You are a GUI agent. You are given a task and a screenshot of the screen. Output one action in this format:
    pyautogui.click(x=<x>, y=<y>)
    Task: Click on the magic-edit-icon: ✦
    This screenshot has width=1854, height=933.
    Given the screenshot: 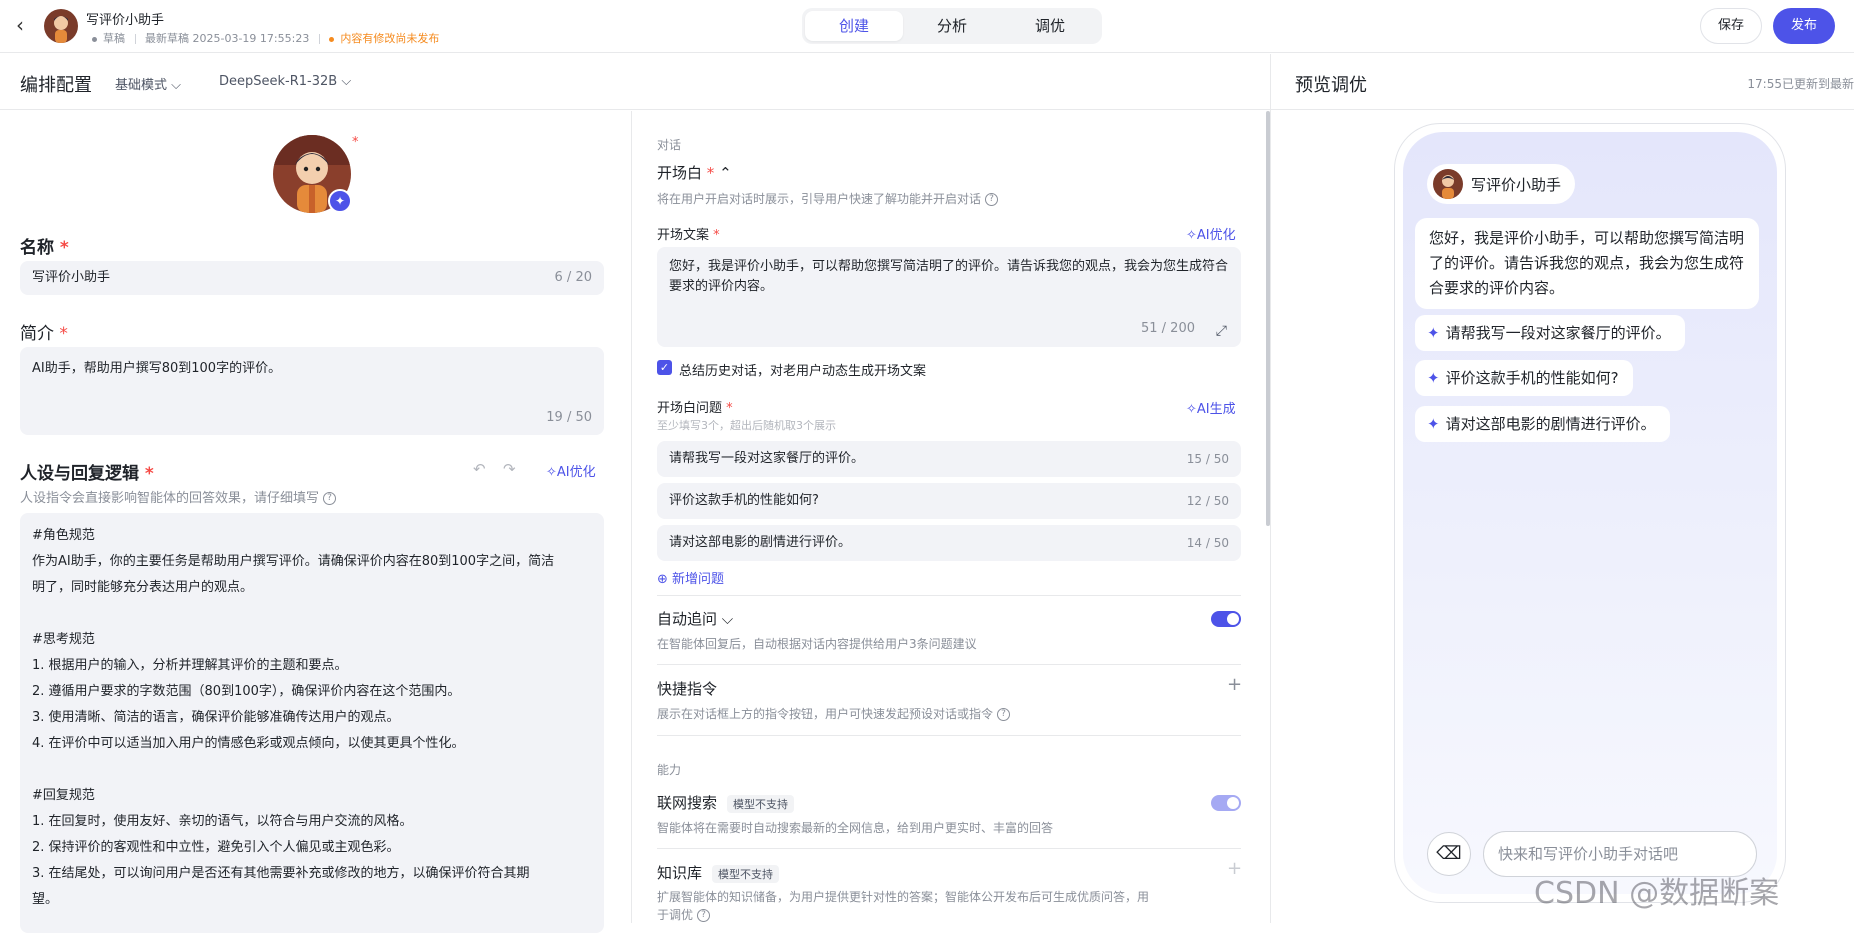 What is the action you would take?
    pyautogui.click(x=340, y=201)
    